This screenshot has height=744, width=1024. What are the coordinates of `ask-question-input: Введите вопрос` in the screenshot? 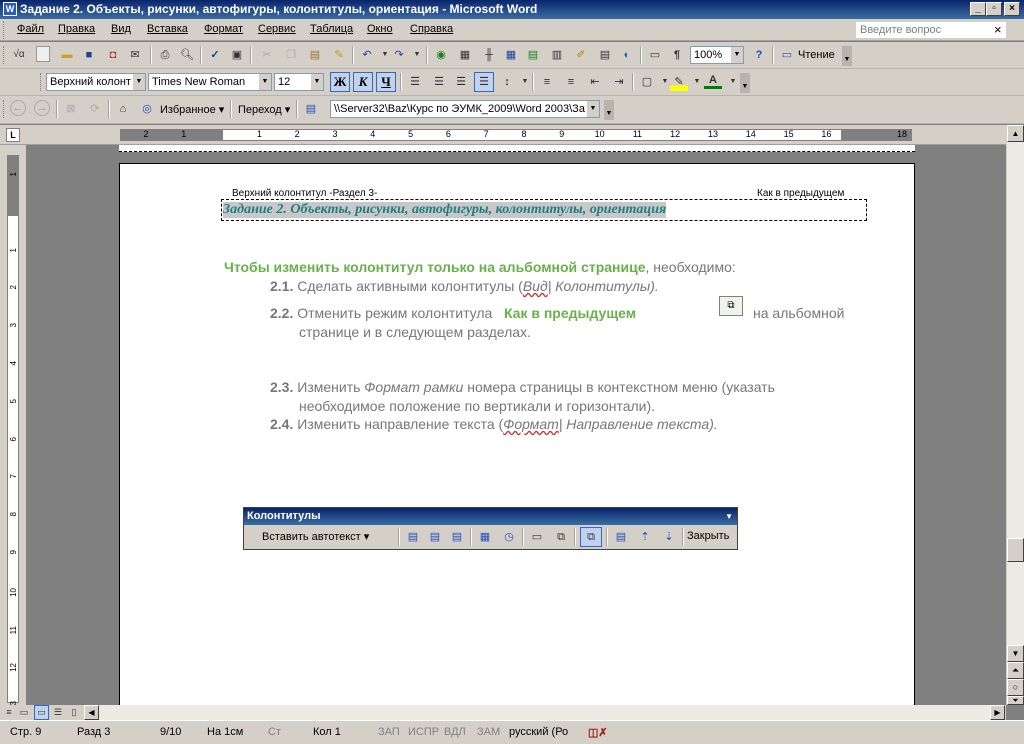 It's located at (931, 30).